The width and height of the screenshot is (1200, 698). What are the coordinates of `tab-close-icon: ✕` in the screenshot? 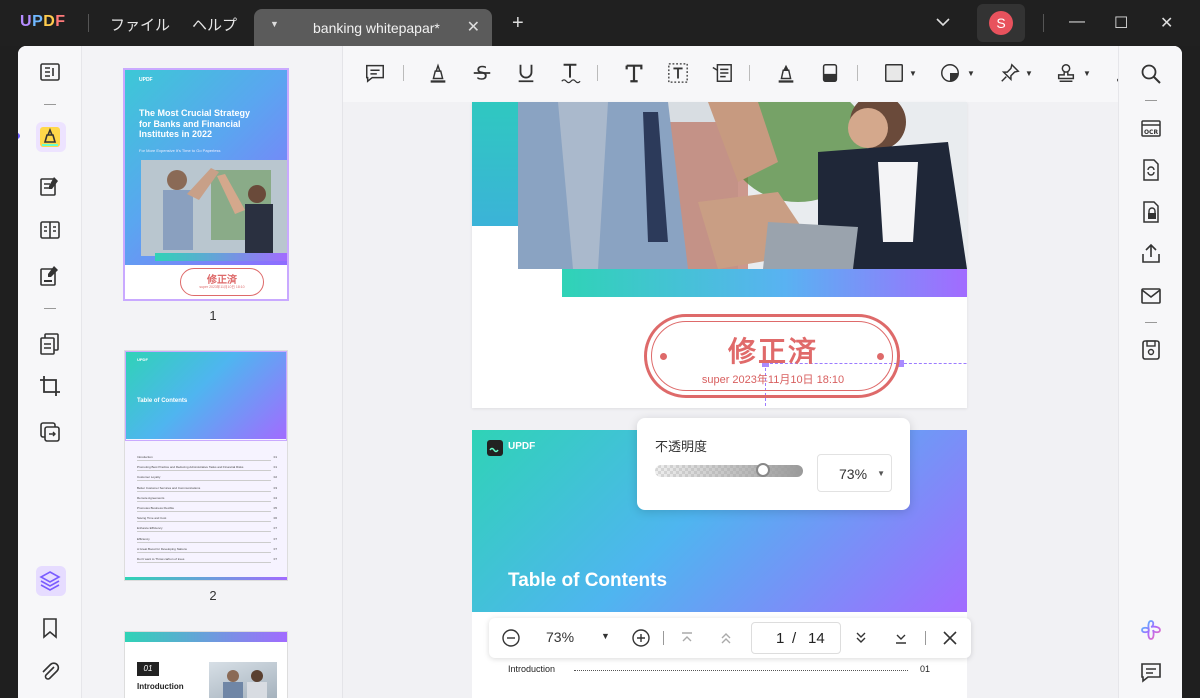 It's located at (473, 27).